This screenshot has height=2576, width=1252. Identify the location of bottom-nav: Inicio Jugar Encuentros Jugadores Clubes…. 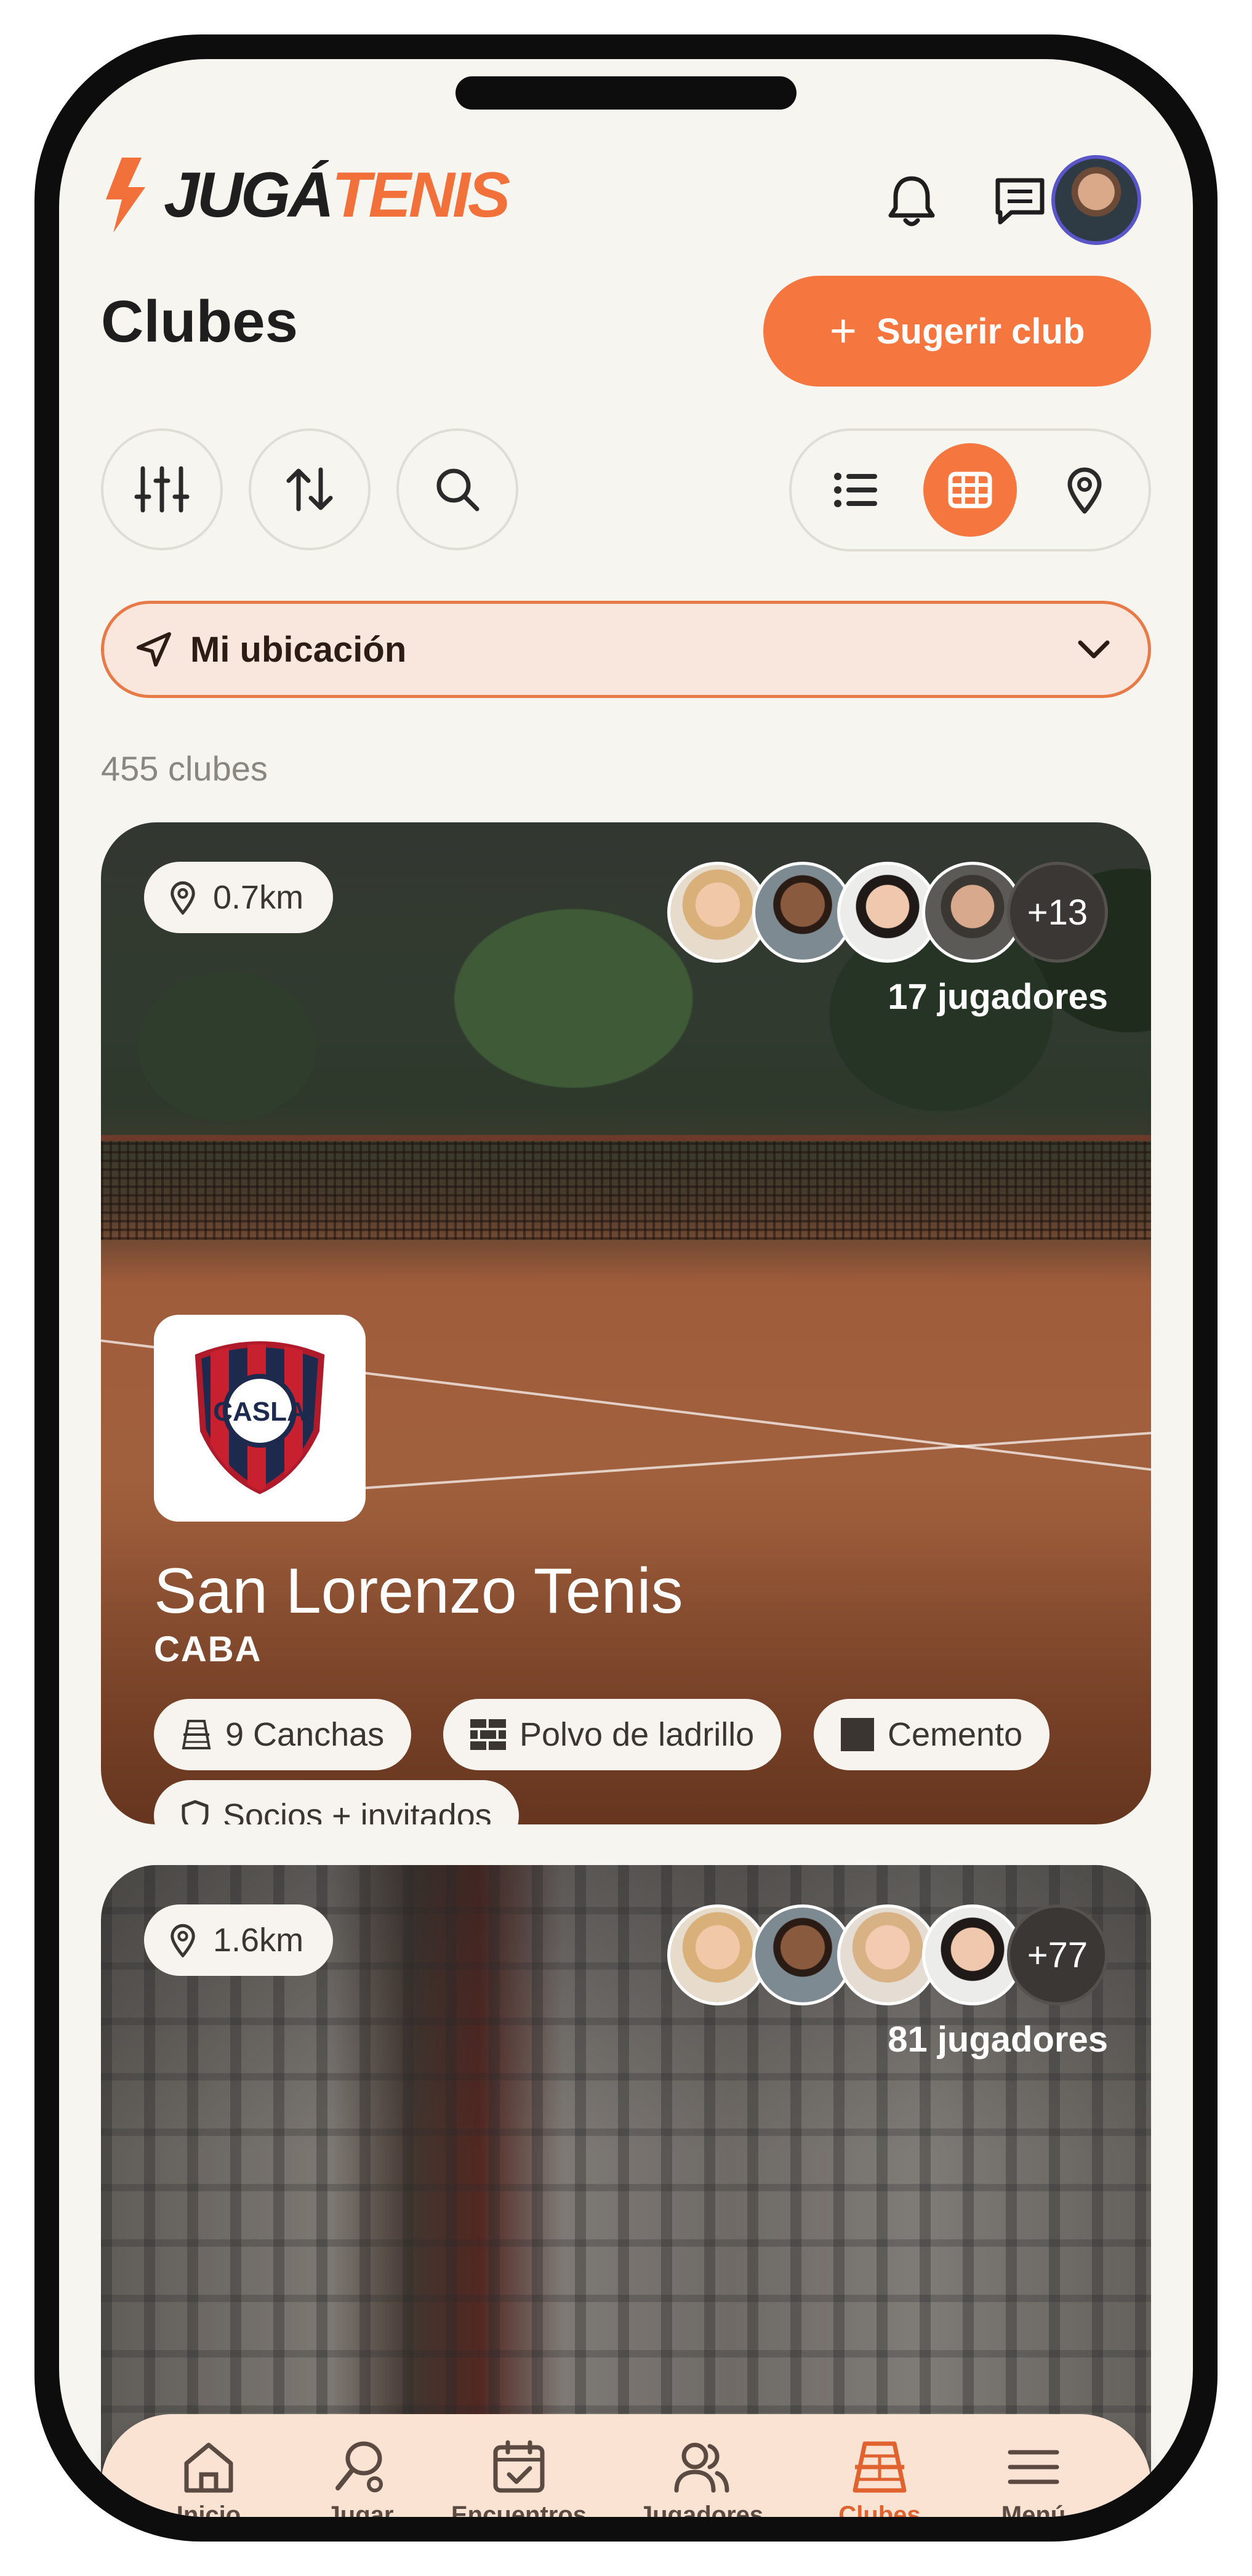
(626, 2465).